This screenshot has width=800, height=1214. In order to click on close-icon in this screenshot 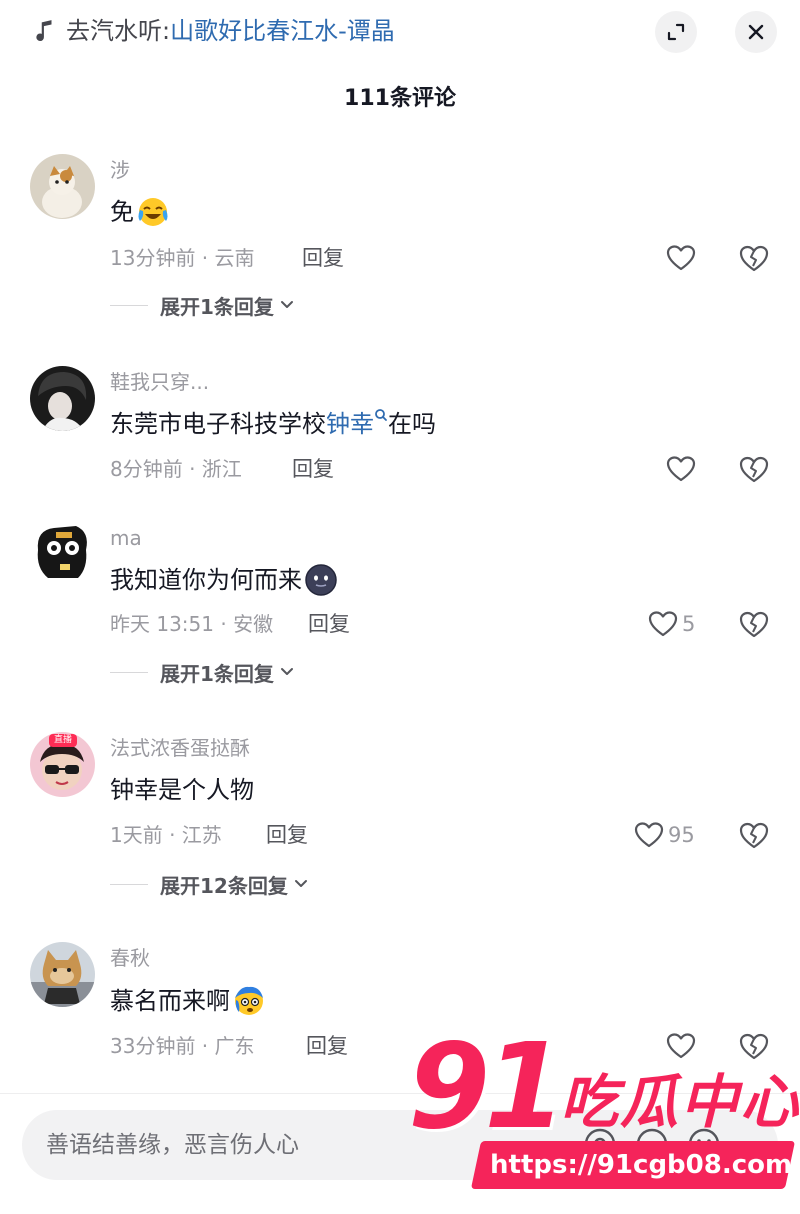, I will do `click(756, 32)`.